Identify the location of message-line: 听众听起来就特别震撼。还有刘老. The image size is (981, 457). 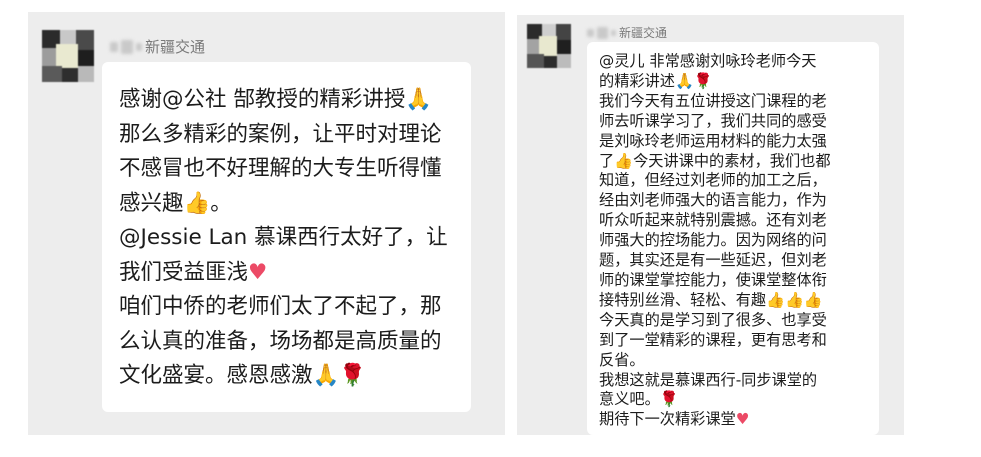
(713, 220).